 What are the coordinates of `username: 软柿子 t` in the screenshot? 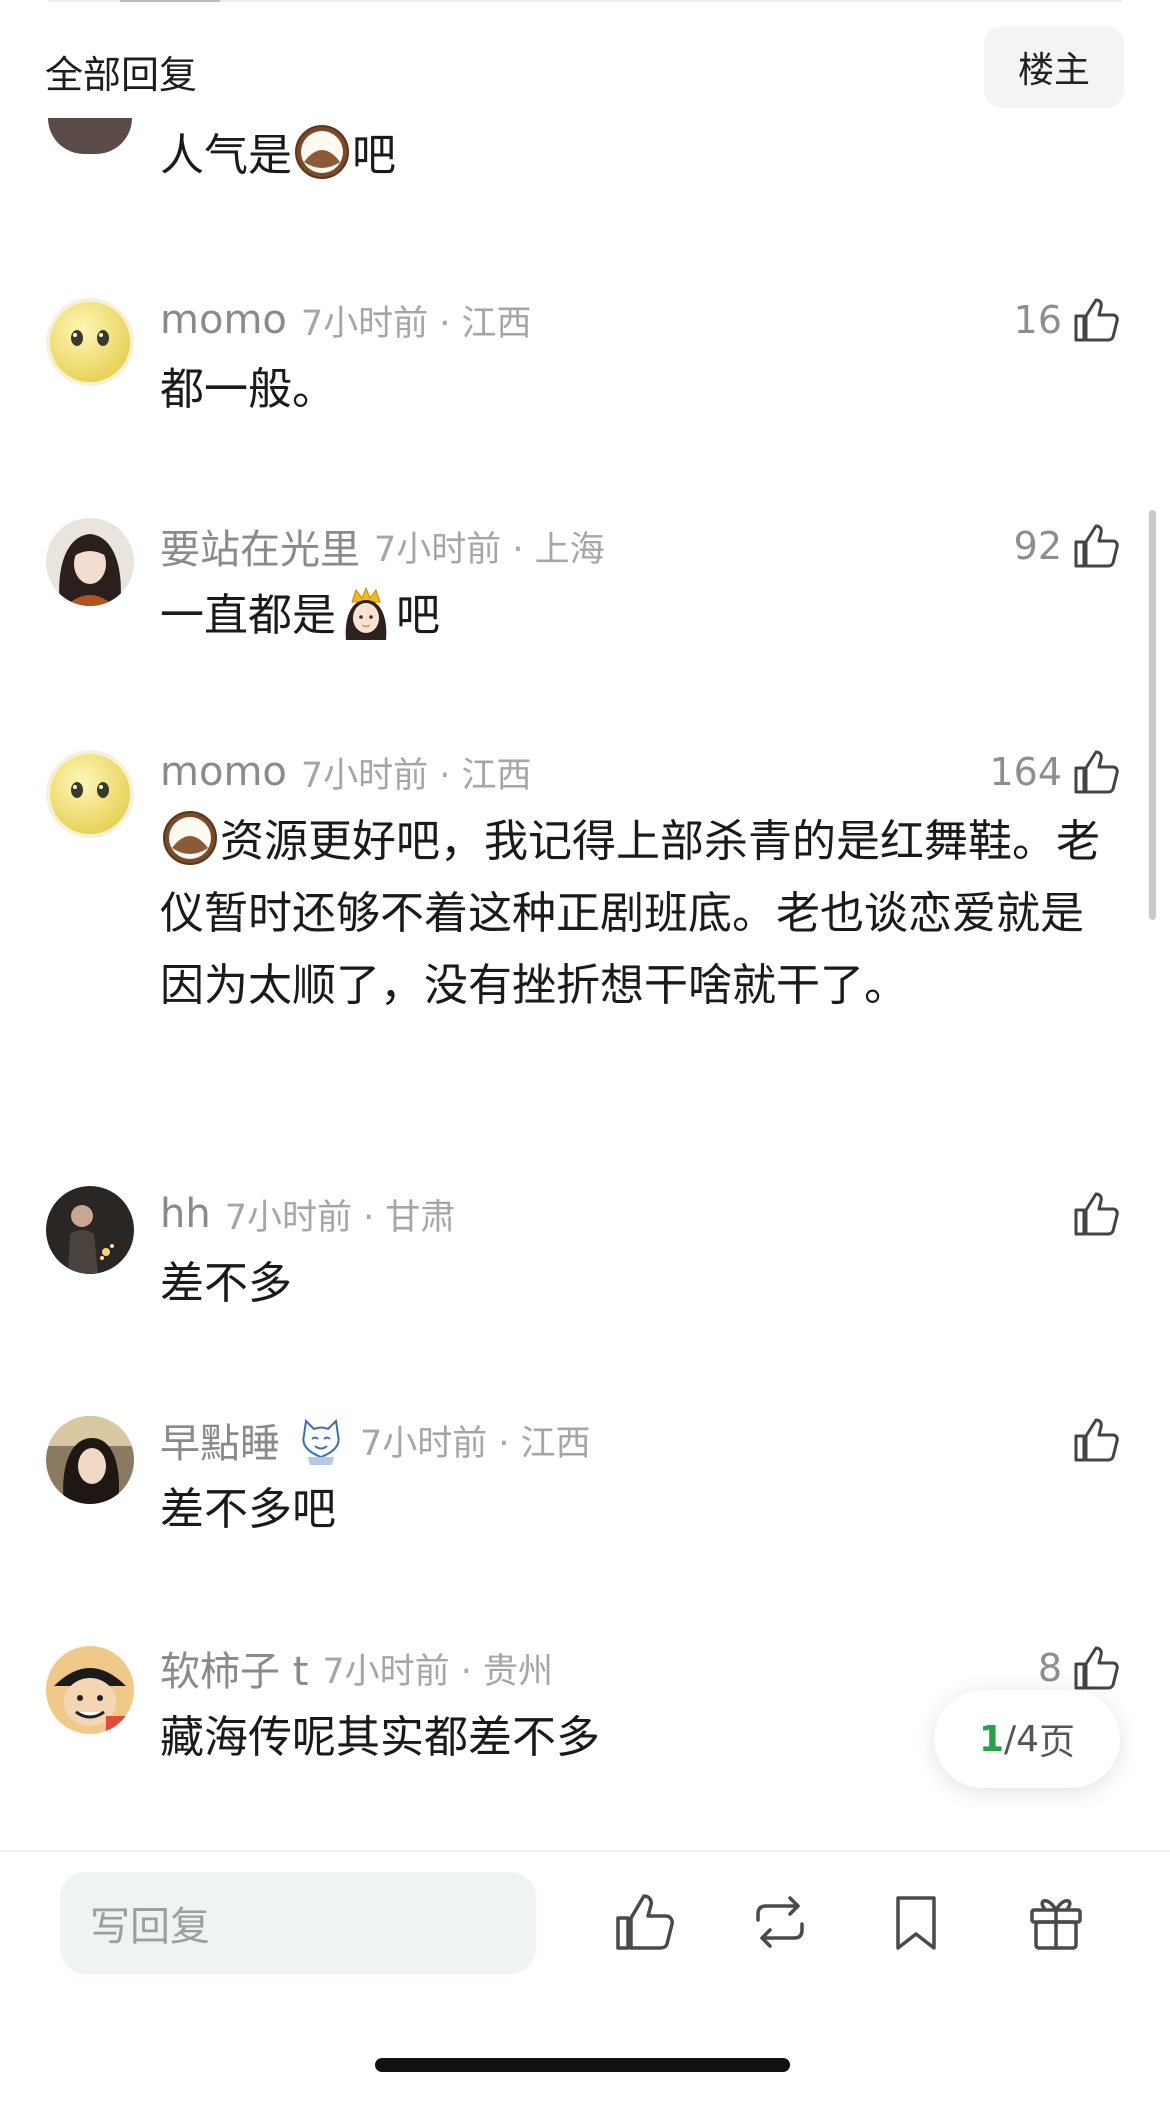 It's located at (234, 1668).